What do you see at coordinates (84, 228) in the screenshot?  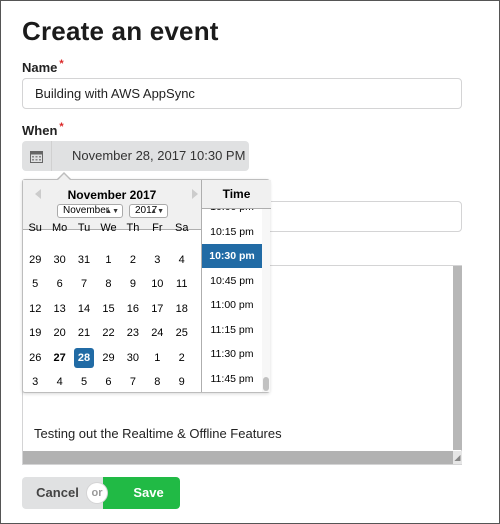 I see `weekday-label: Tu` at bounding box center [84, 228].